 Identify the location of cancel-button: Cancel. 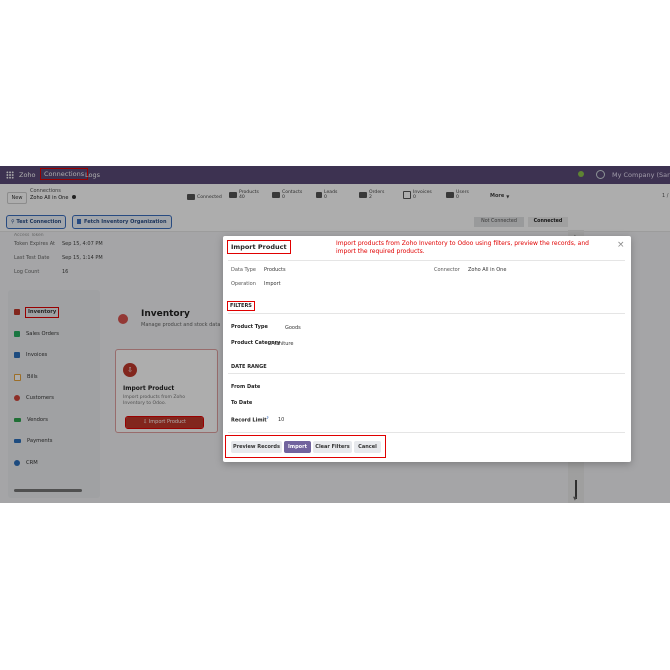
(367, 447).